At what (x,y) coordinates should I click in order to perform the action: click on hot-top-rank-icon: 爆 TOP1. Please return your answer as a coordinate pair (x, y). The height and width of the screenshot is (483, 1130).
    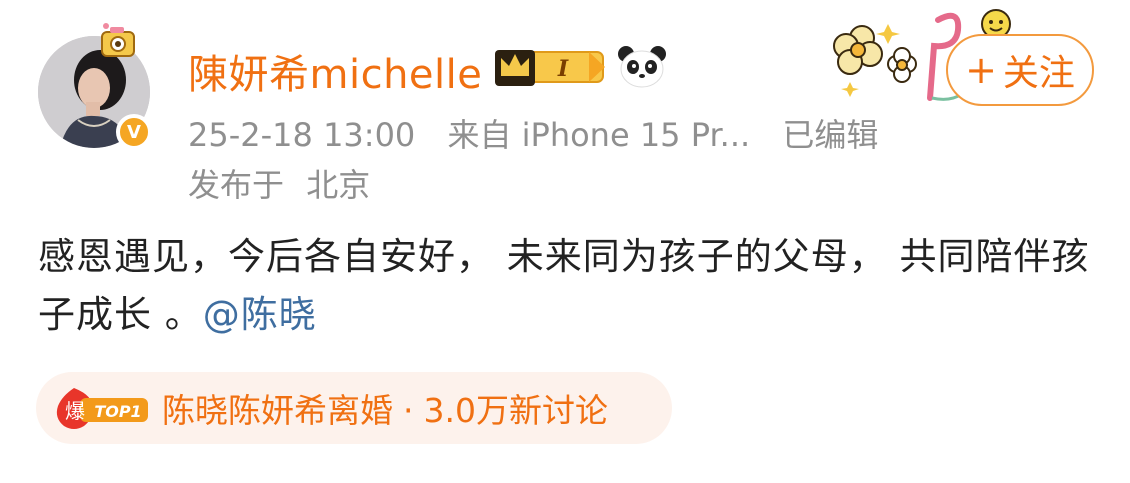
    Looking at the image, I should click on (102, 408).